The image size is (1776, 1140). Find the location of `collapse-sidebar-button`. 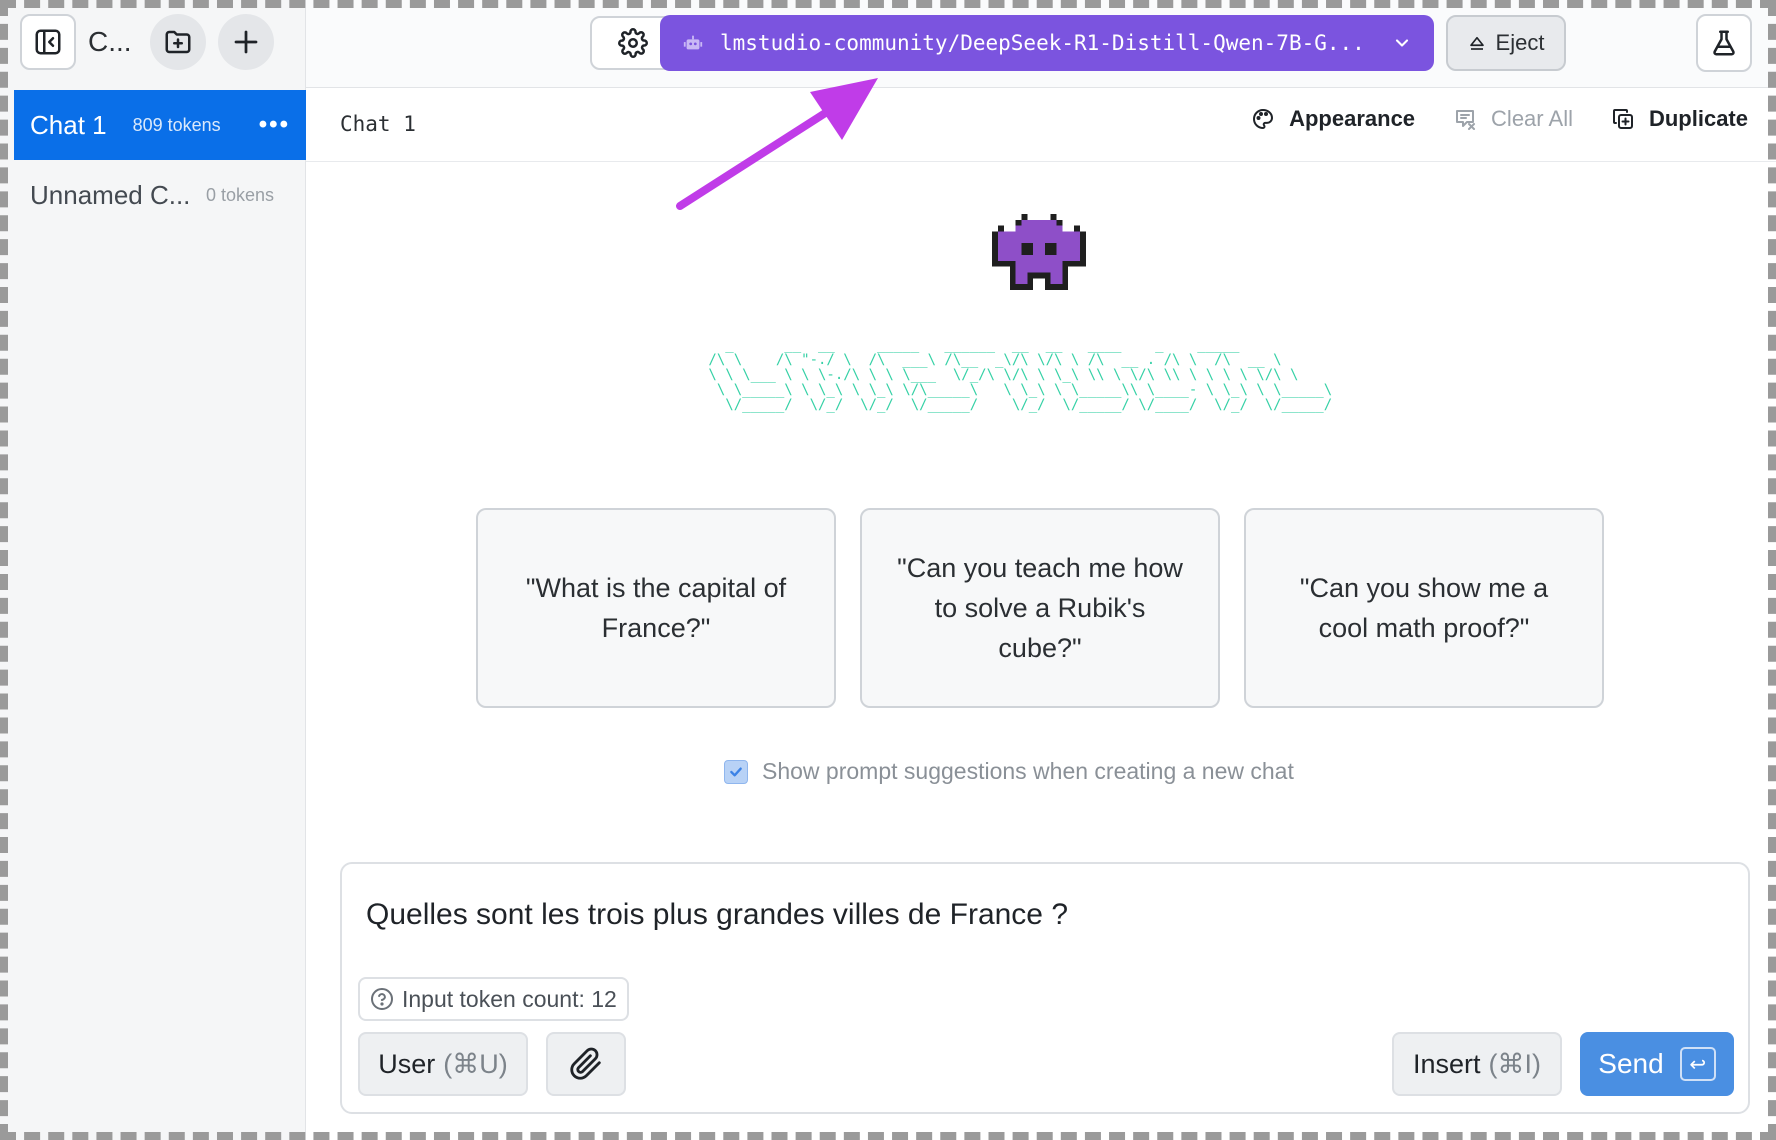

collapse-sidebar-button is located at coordinates (48, 42).